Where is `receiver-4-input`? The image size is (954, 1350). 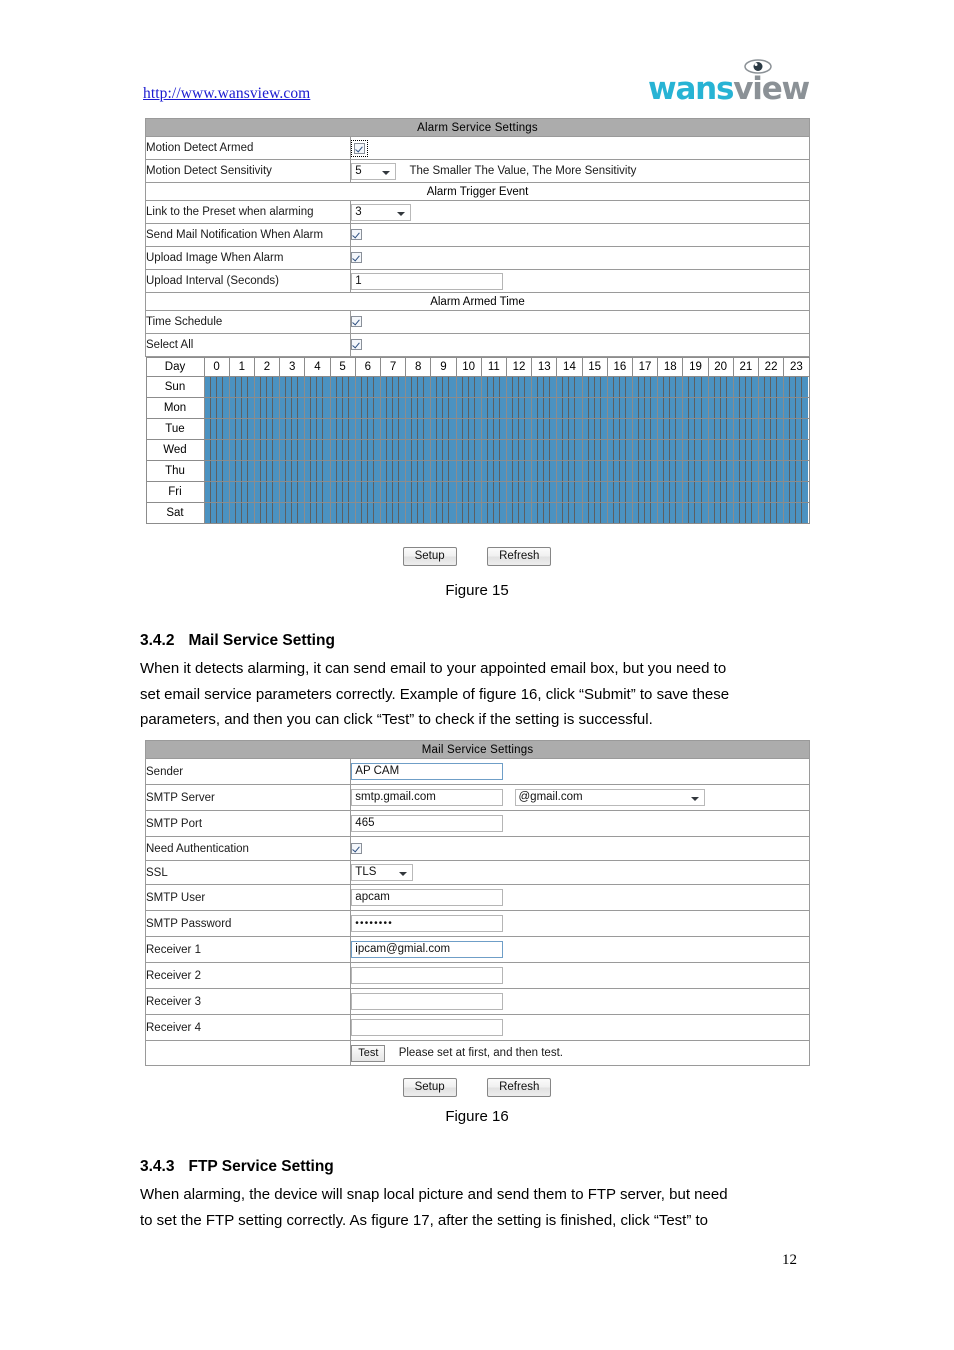 receiver-4-input is located at coordinates (427, 1027).